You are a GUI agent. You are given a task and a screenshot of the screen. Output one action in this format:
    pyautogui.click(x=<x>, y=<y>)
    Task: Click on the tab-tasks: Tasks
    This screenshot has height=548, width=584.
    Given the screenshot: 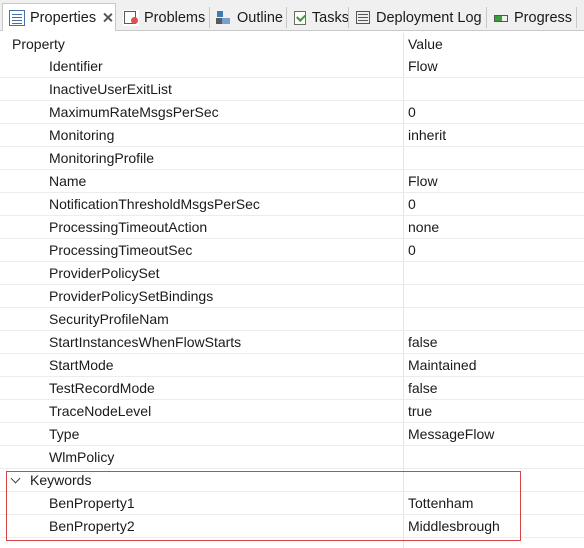 What is the action you would take?
    pyautogui.click(x=318, y=17)
    